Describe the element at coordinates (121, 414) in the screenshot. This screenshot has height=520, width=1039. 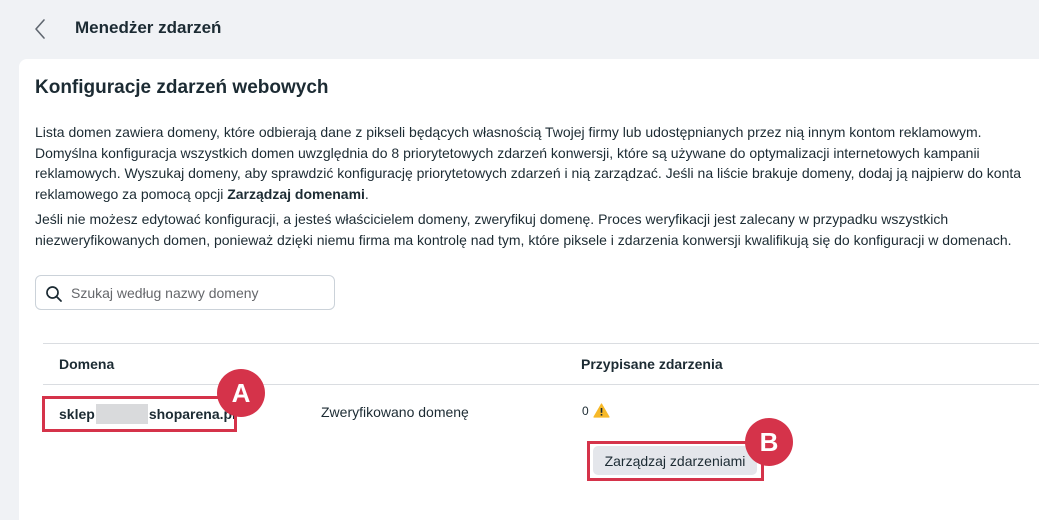
I see `redacted-area` at that location.